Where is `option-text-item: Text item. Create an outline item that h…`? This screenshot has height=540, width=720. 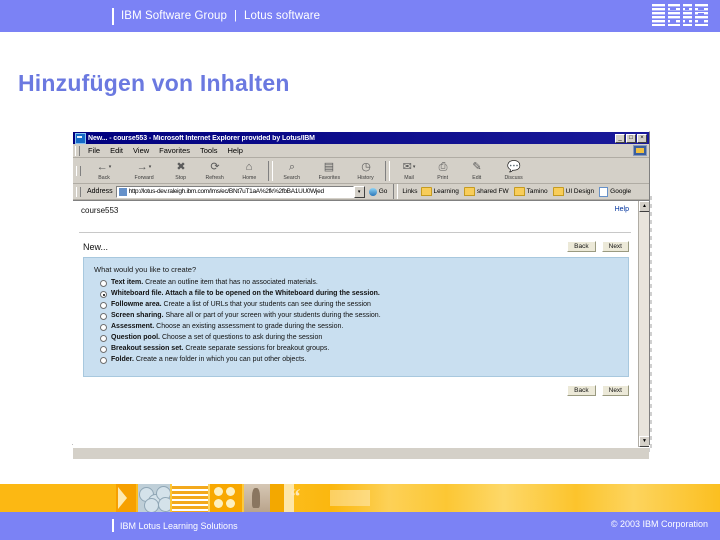
option-text-item: Text item. Create an outline item that h… is located at coordinates (364, 283).